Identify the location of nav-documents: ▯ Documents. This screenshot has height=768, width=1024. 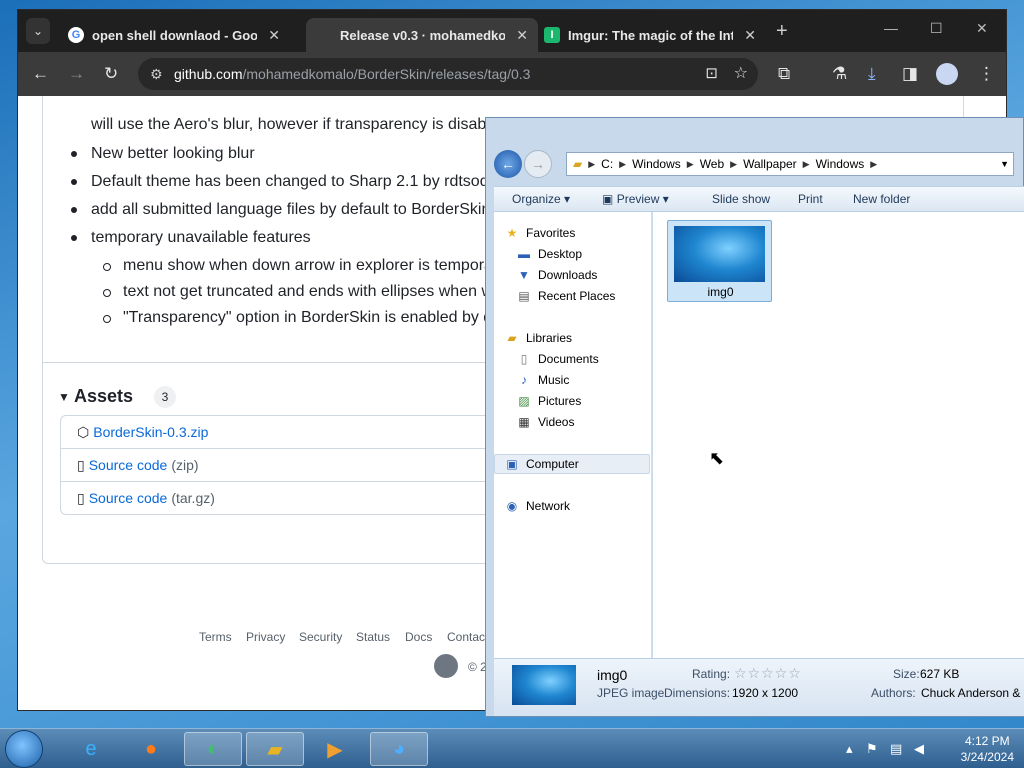
(557, 359).